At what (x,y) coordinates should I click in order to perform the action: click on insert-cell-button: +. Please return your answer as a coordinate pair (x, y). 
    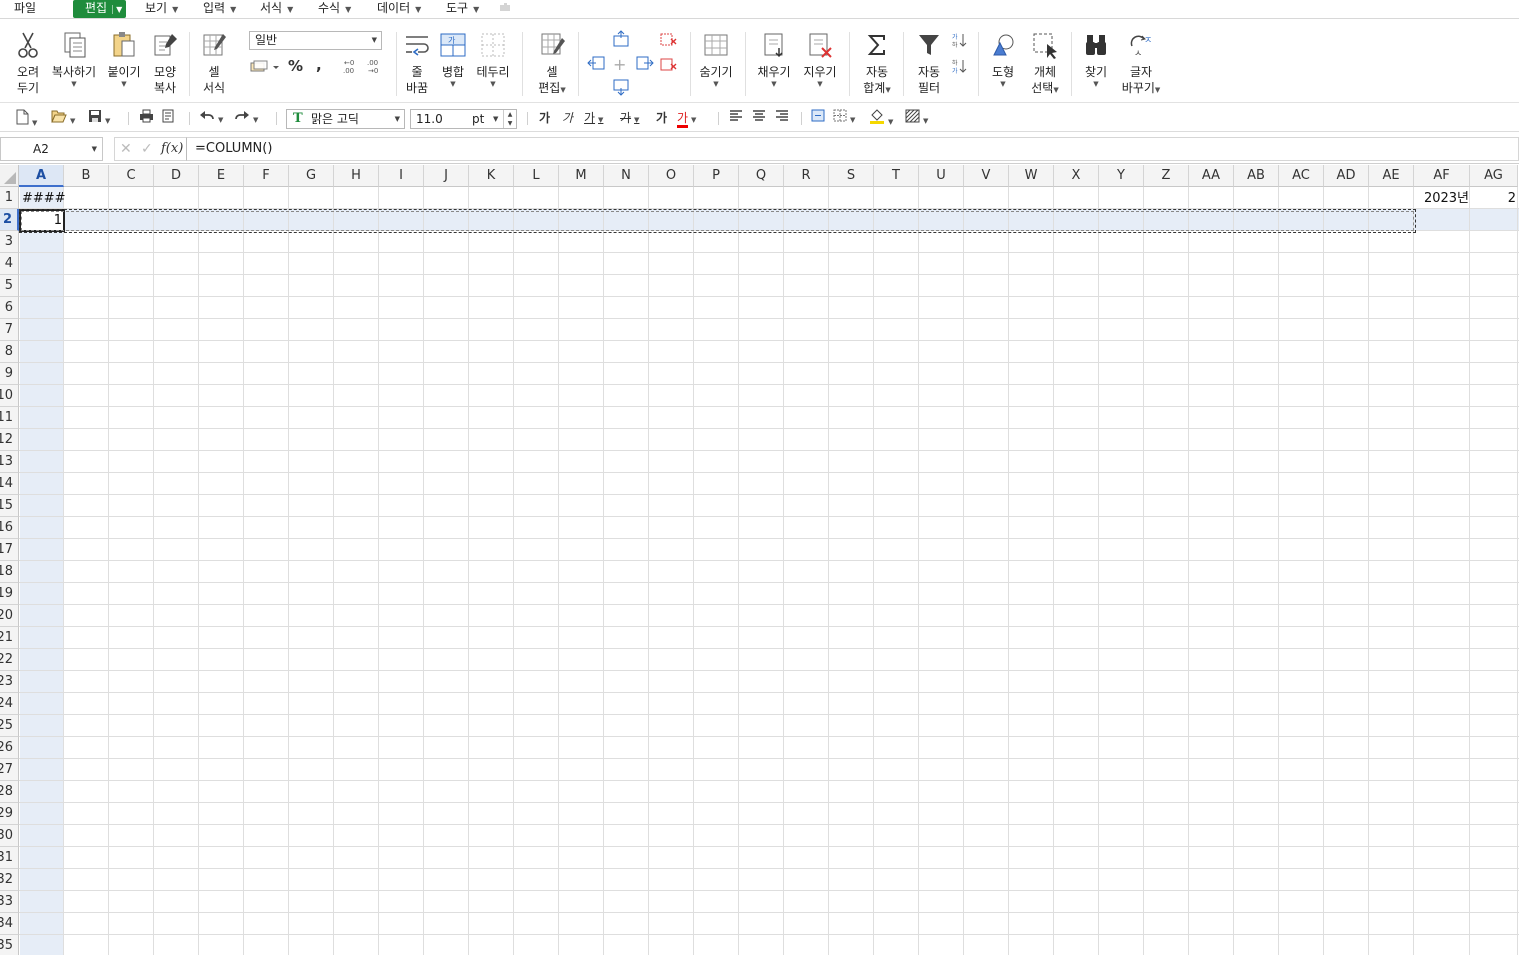
    Looking at the image, I should click on (619, 64).